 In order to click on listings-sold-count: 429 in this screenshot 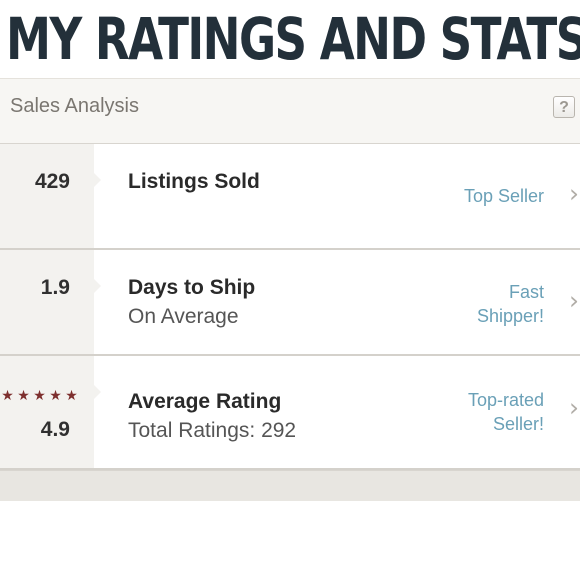, I will do `click(52, 181)`.